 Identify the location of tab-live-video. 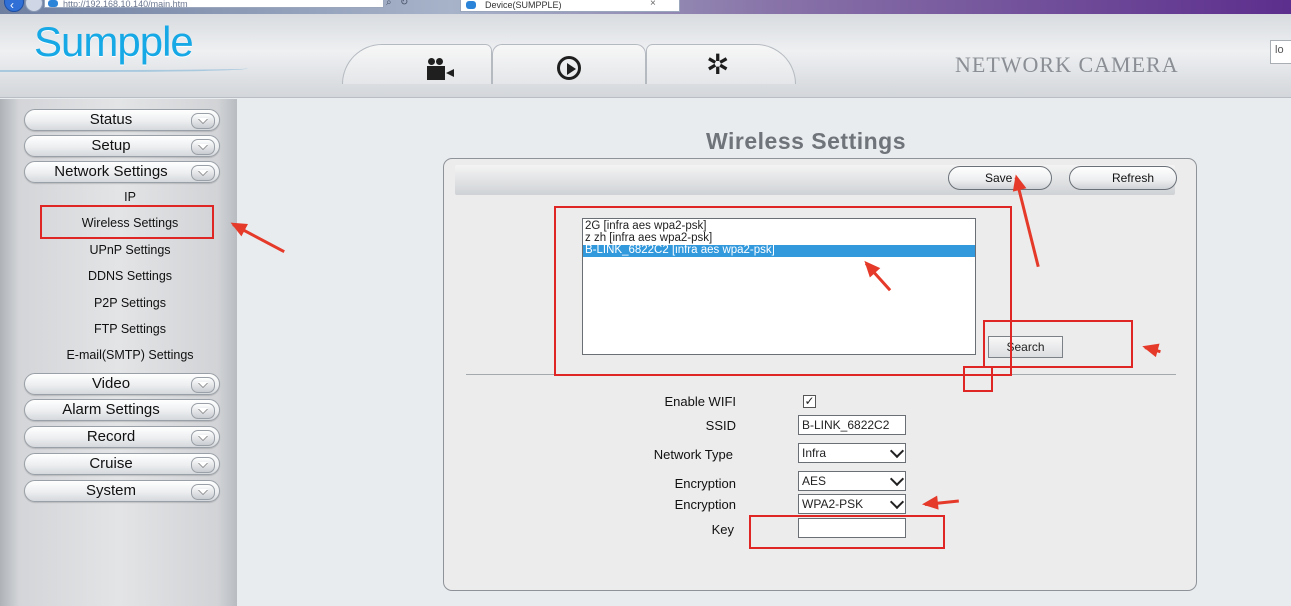
(417, 64).